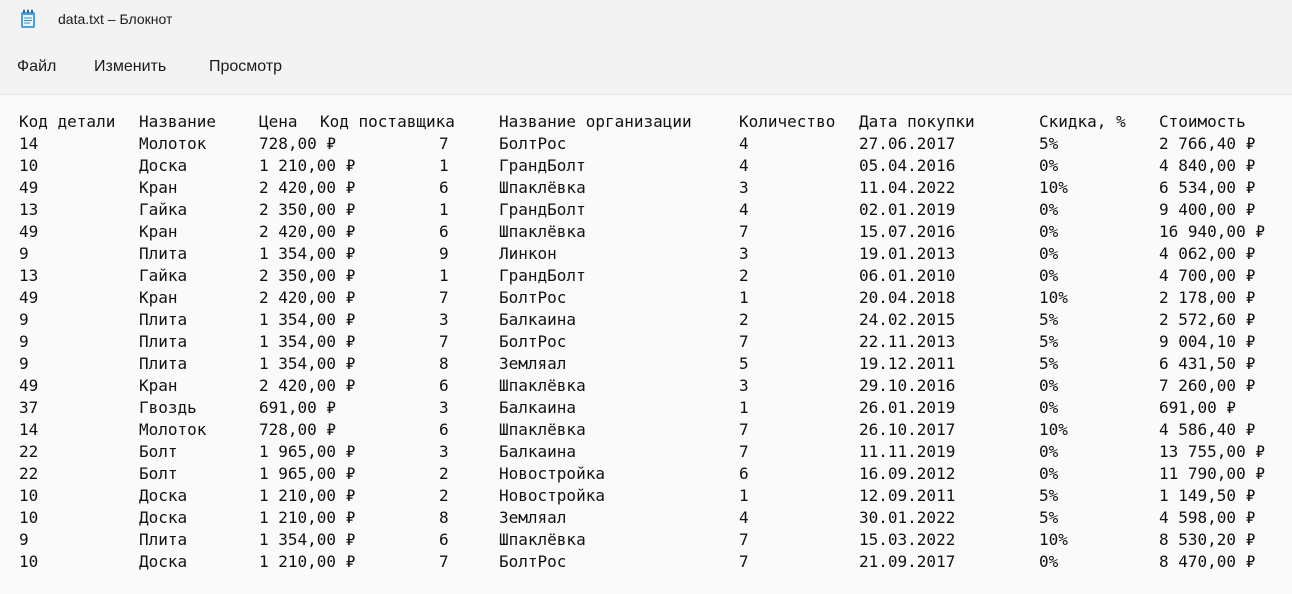  I want to click on cell-cost: 4 062,00 ₽, so click(1207, 253).